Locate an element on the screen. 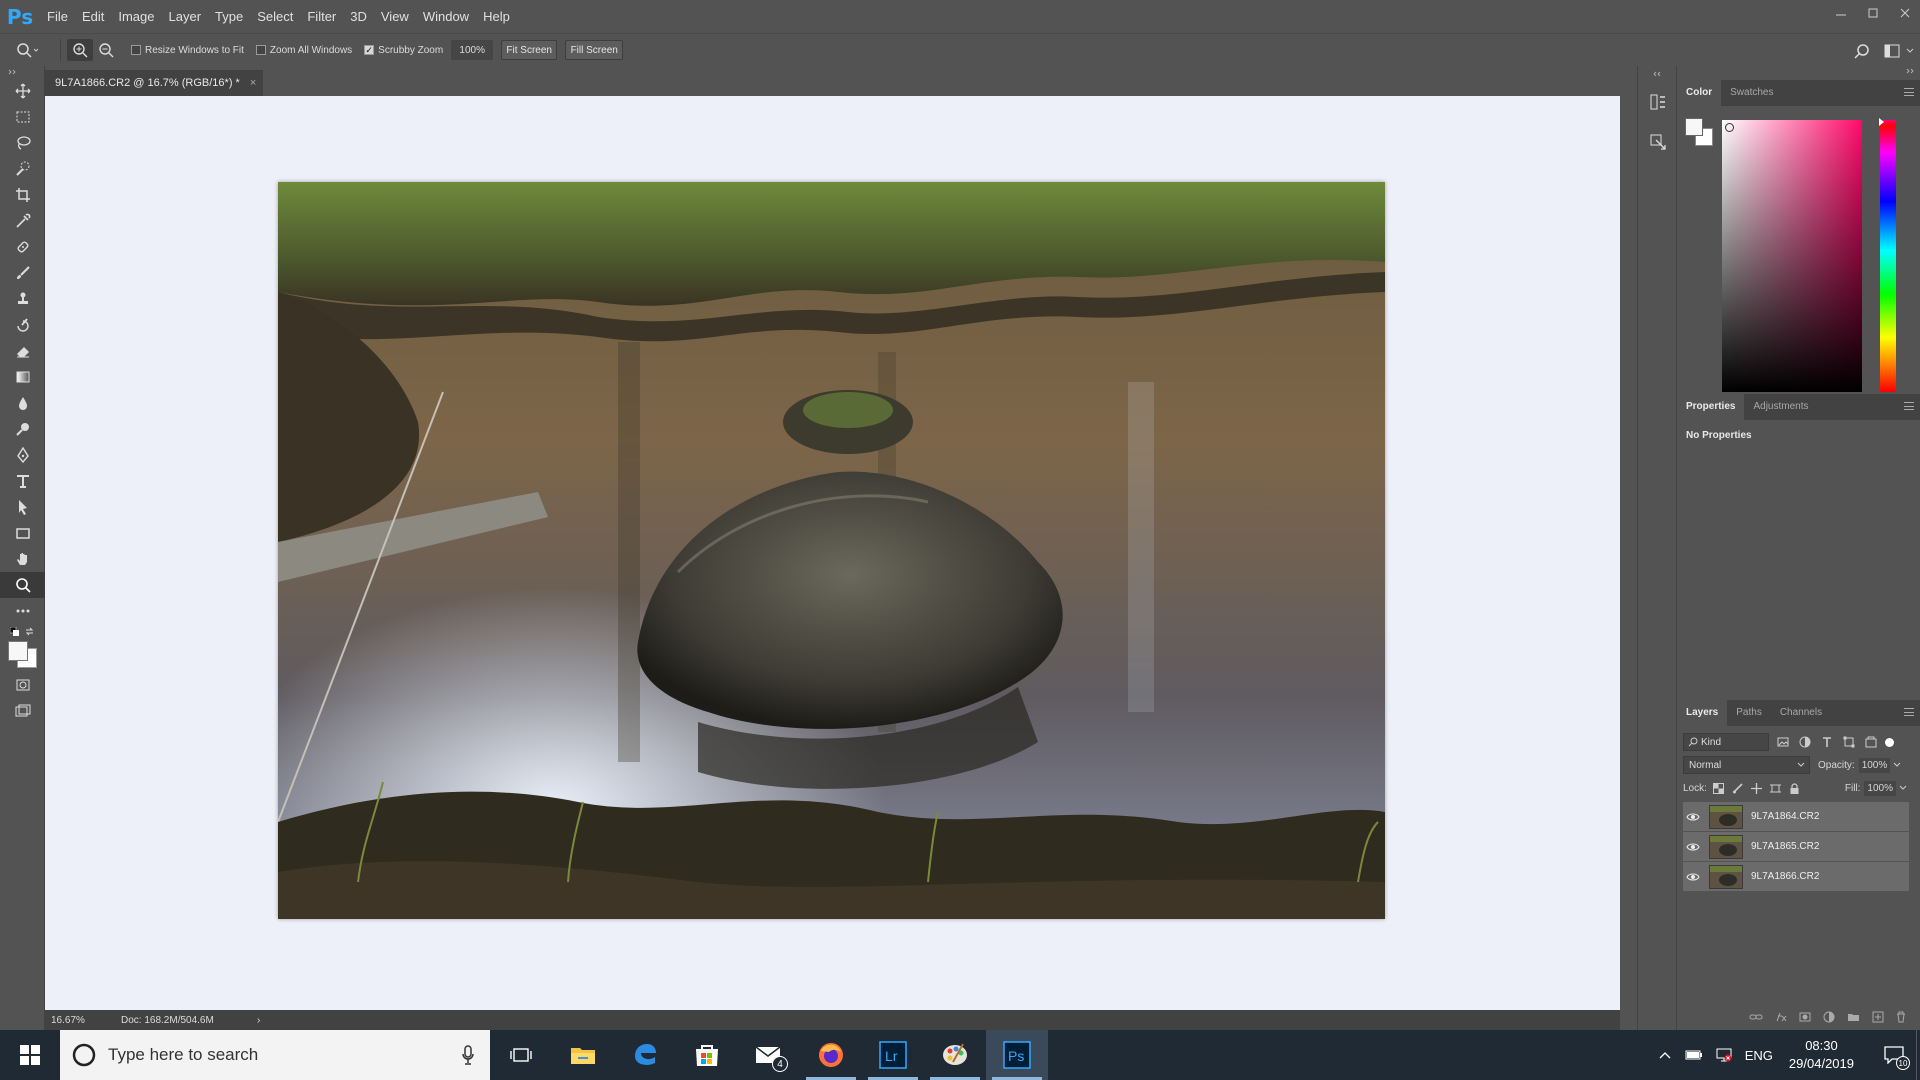 The height and width of the screenshot is (1080, 1920). properties-panel-icon is located at coordinates (1658, 142).